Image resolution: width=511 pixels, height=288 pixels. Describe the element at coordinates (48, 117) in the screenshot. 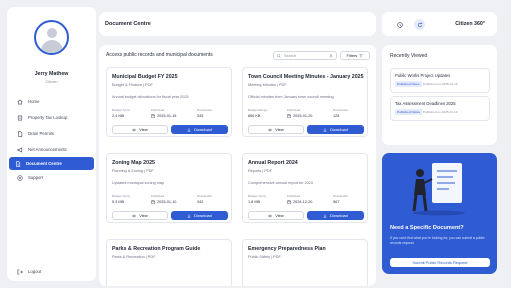

I see `sidebar-item-label: Property Tax Lookup` at that location.